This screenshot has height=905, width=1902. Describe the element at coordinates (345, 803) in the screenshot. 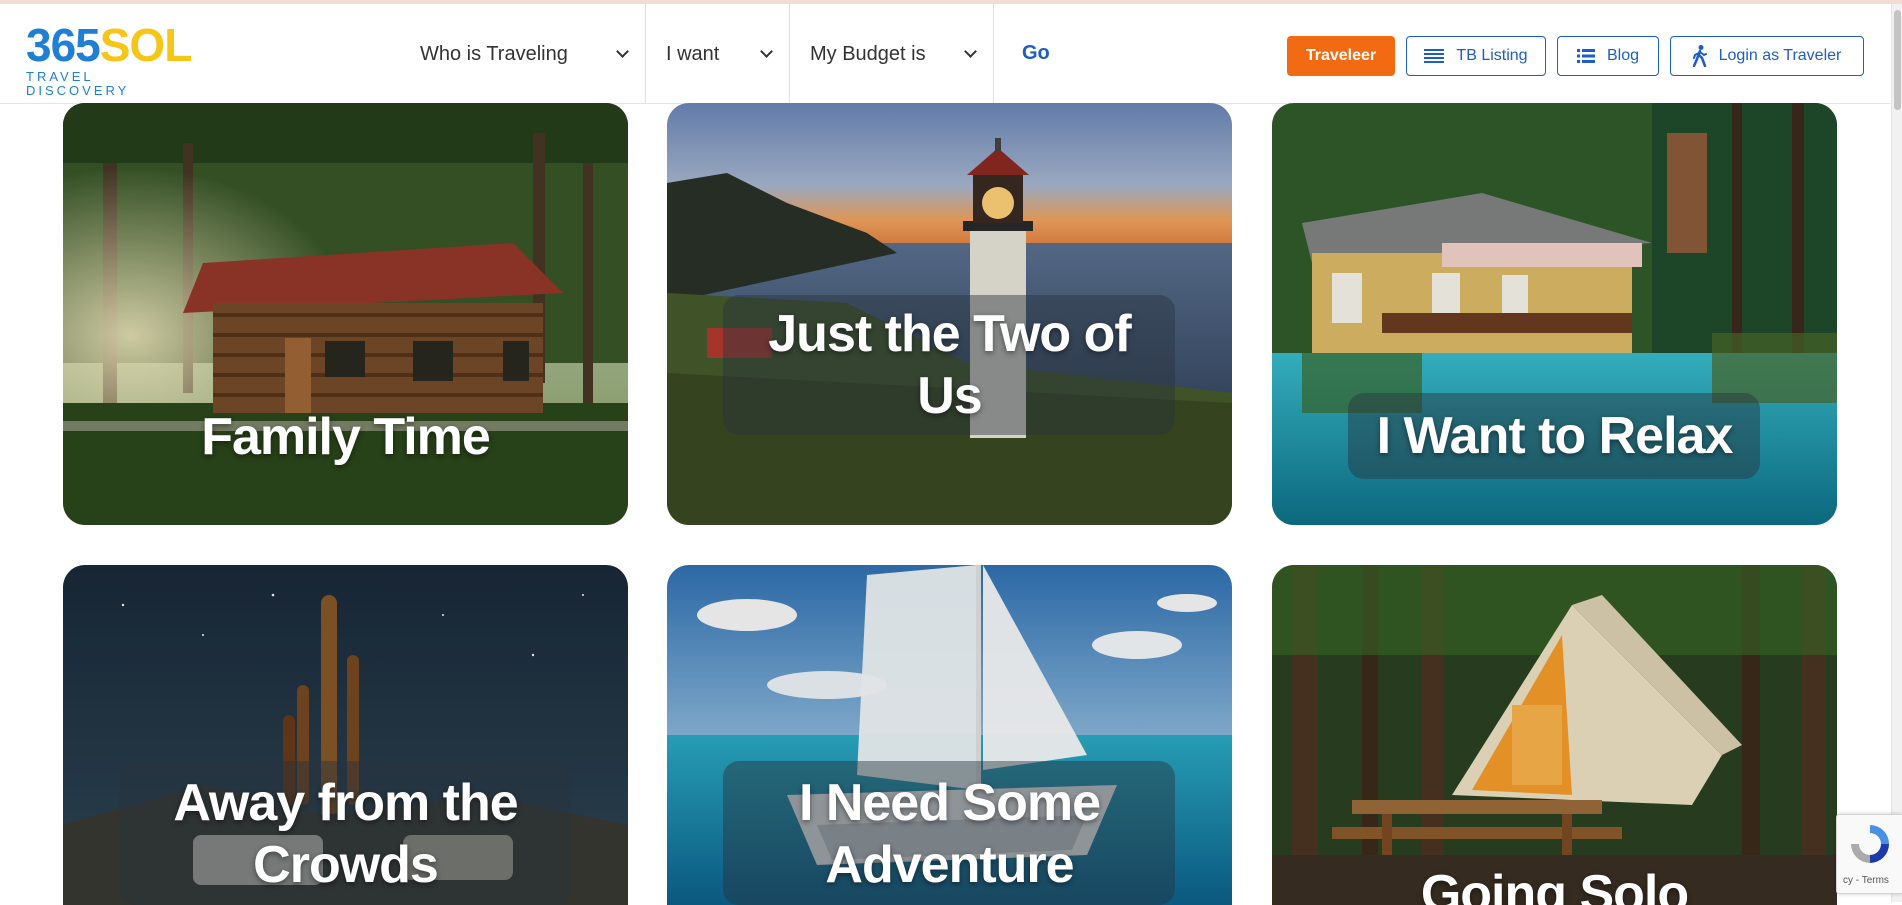

I see `card-title-line-1: Away from the` at that location.